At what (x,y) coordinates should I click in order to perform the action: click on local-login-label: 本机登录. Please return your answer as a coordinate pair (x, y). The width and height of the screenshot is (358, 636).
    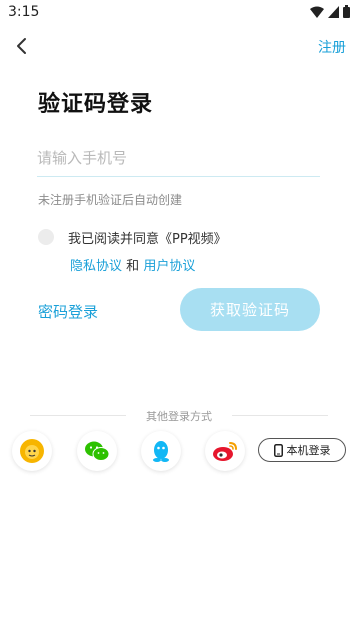
    Looking at the image, I should click on (308, 450).